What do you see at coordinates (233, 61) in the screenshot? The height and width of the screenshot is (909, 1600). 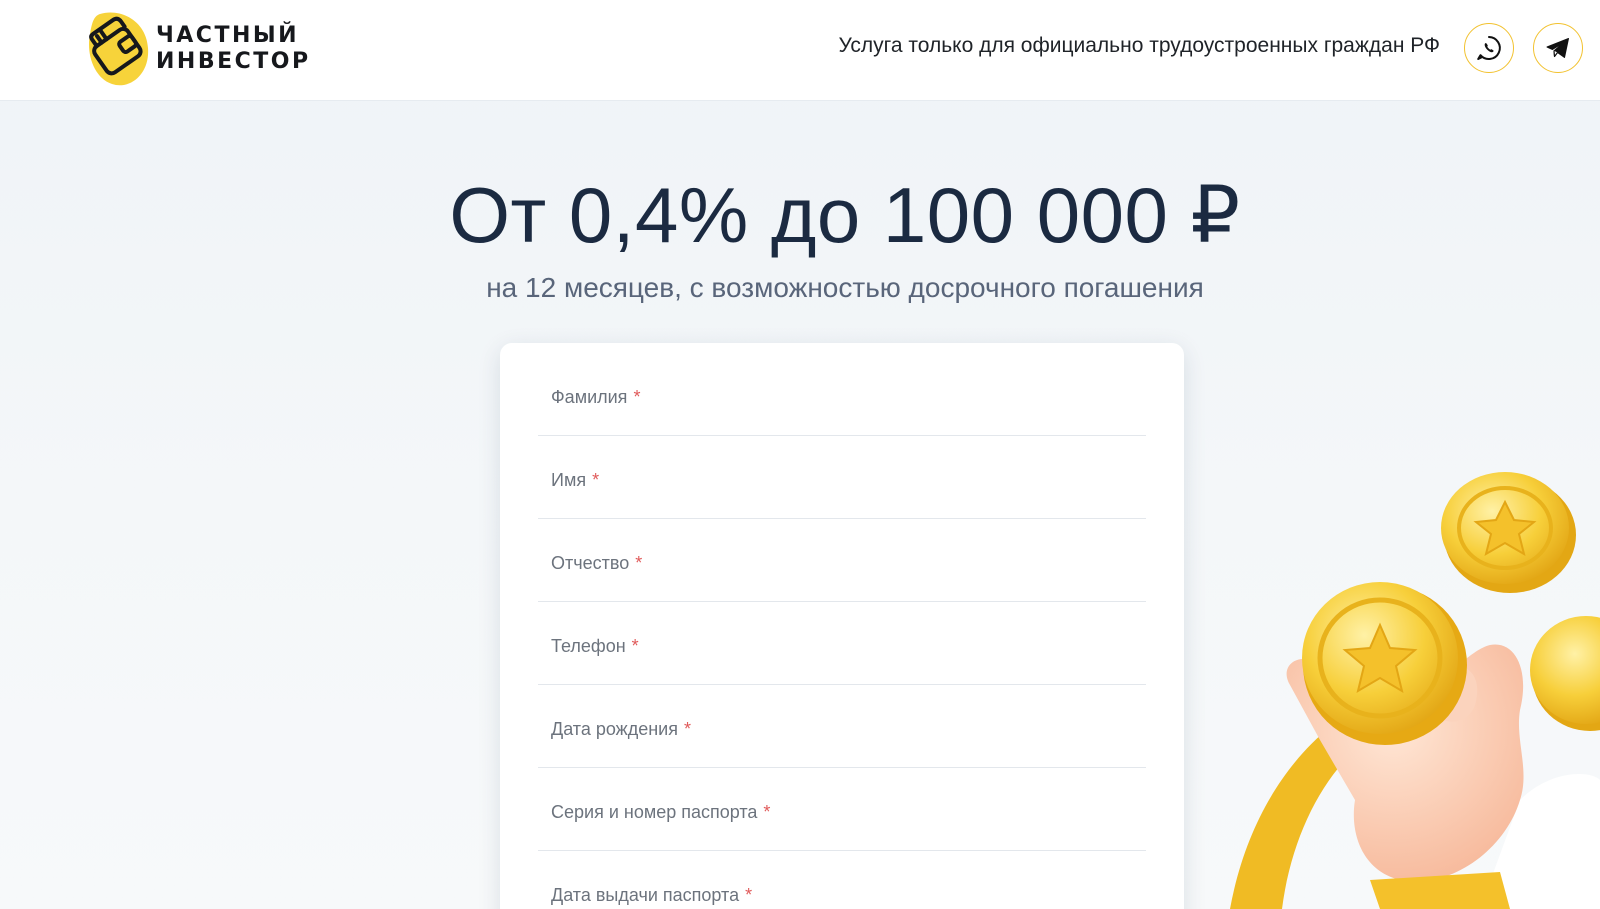 I see `logo-line-2: ИНВЕСТОР` at bounding box center [233, 61].